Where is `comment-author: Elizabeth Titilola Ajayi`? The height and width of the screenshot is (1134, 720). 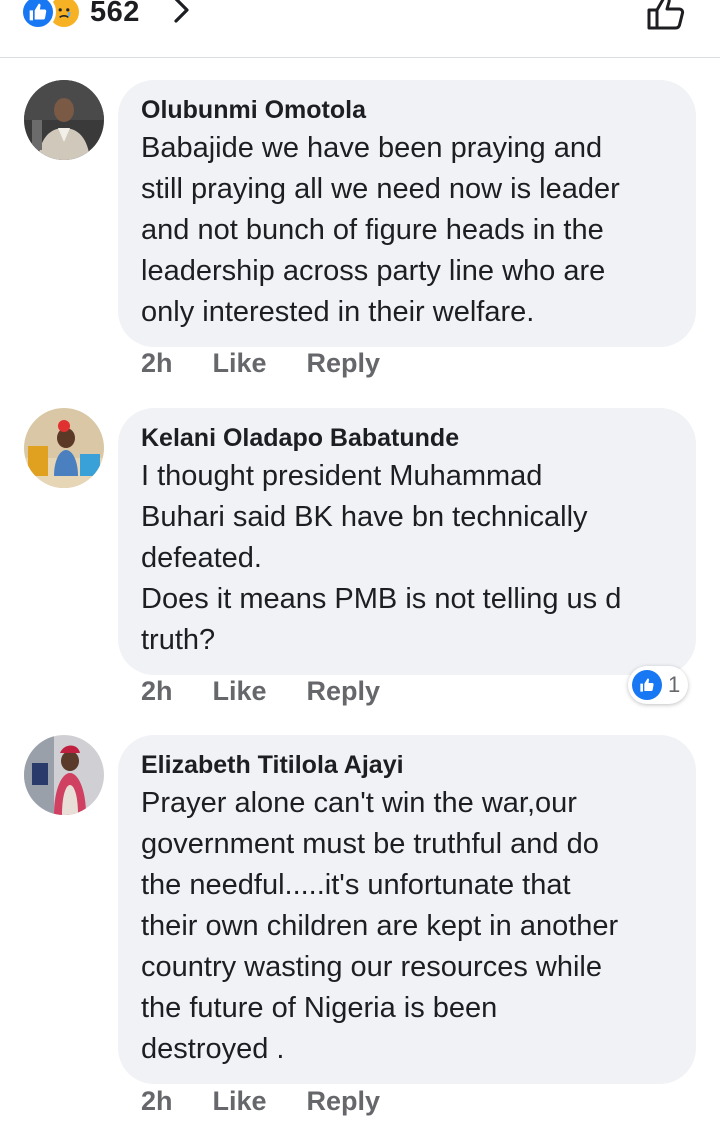
comment-author: Elizabeth Titilola Ajayi is located at coordinates (406, 765).